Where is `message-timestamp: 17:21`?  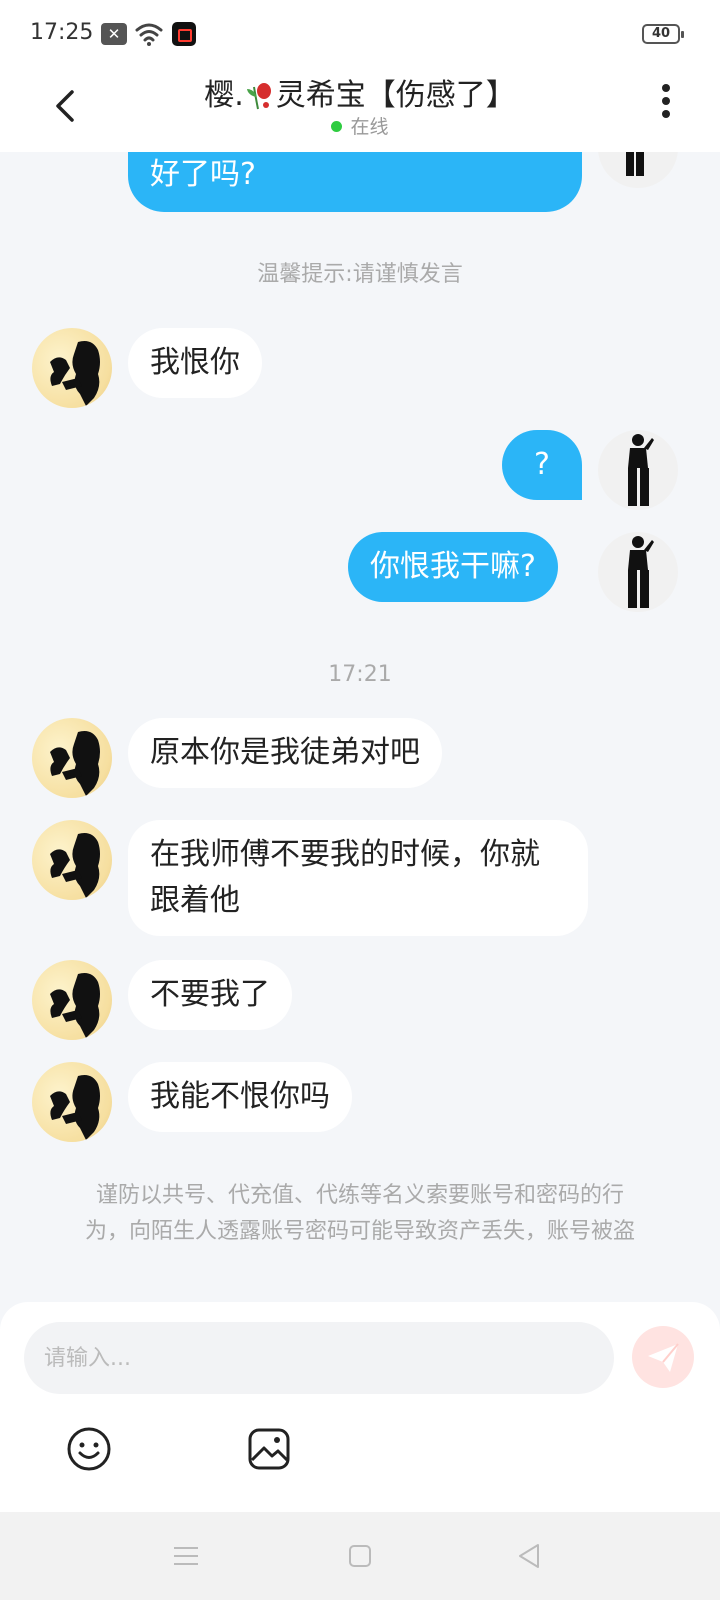 message-timestamp: 17:21 is located at coordinates (360, 674).